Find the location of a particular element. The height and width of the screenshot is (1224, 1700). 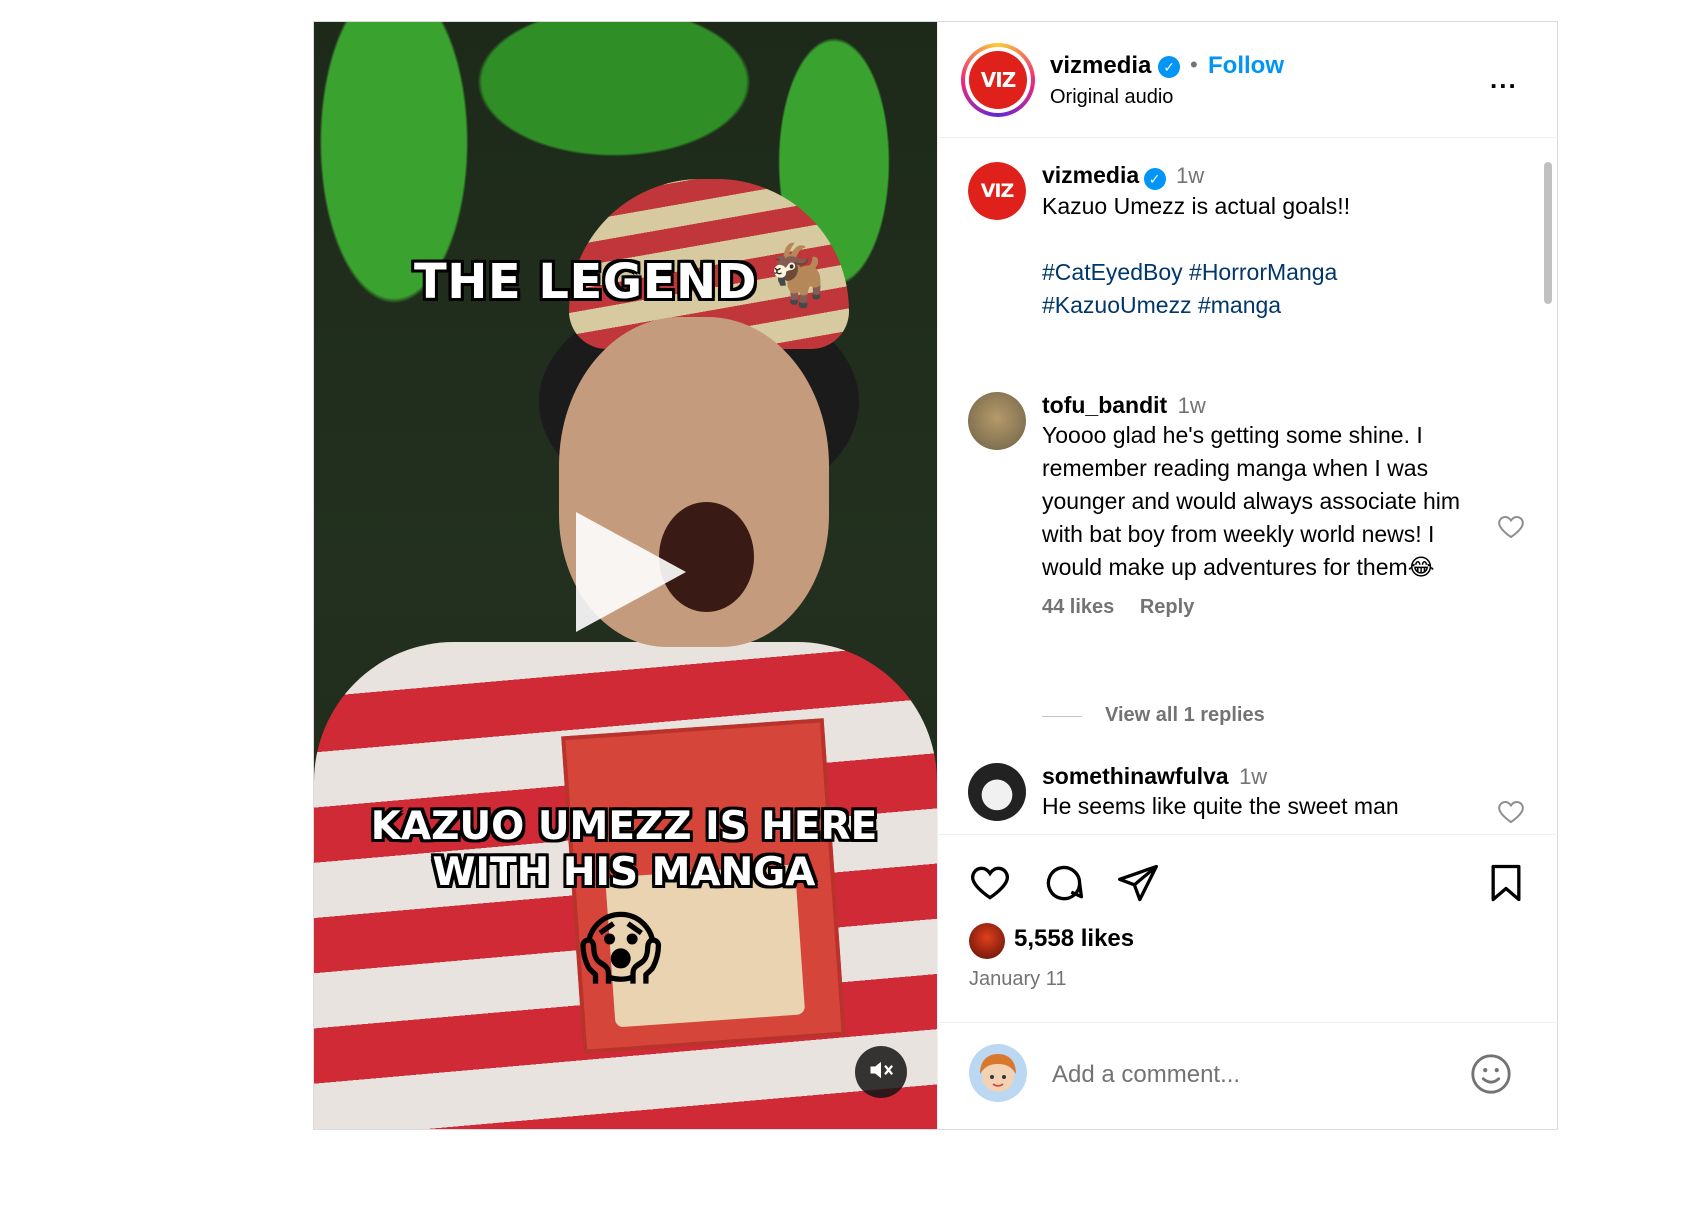

liker-avatar is located at coordinates (987, 941).